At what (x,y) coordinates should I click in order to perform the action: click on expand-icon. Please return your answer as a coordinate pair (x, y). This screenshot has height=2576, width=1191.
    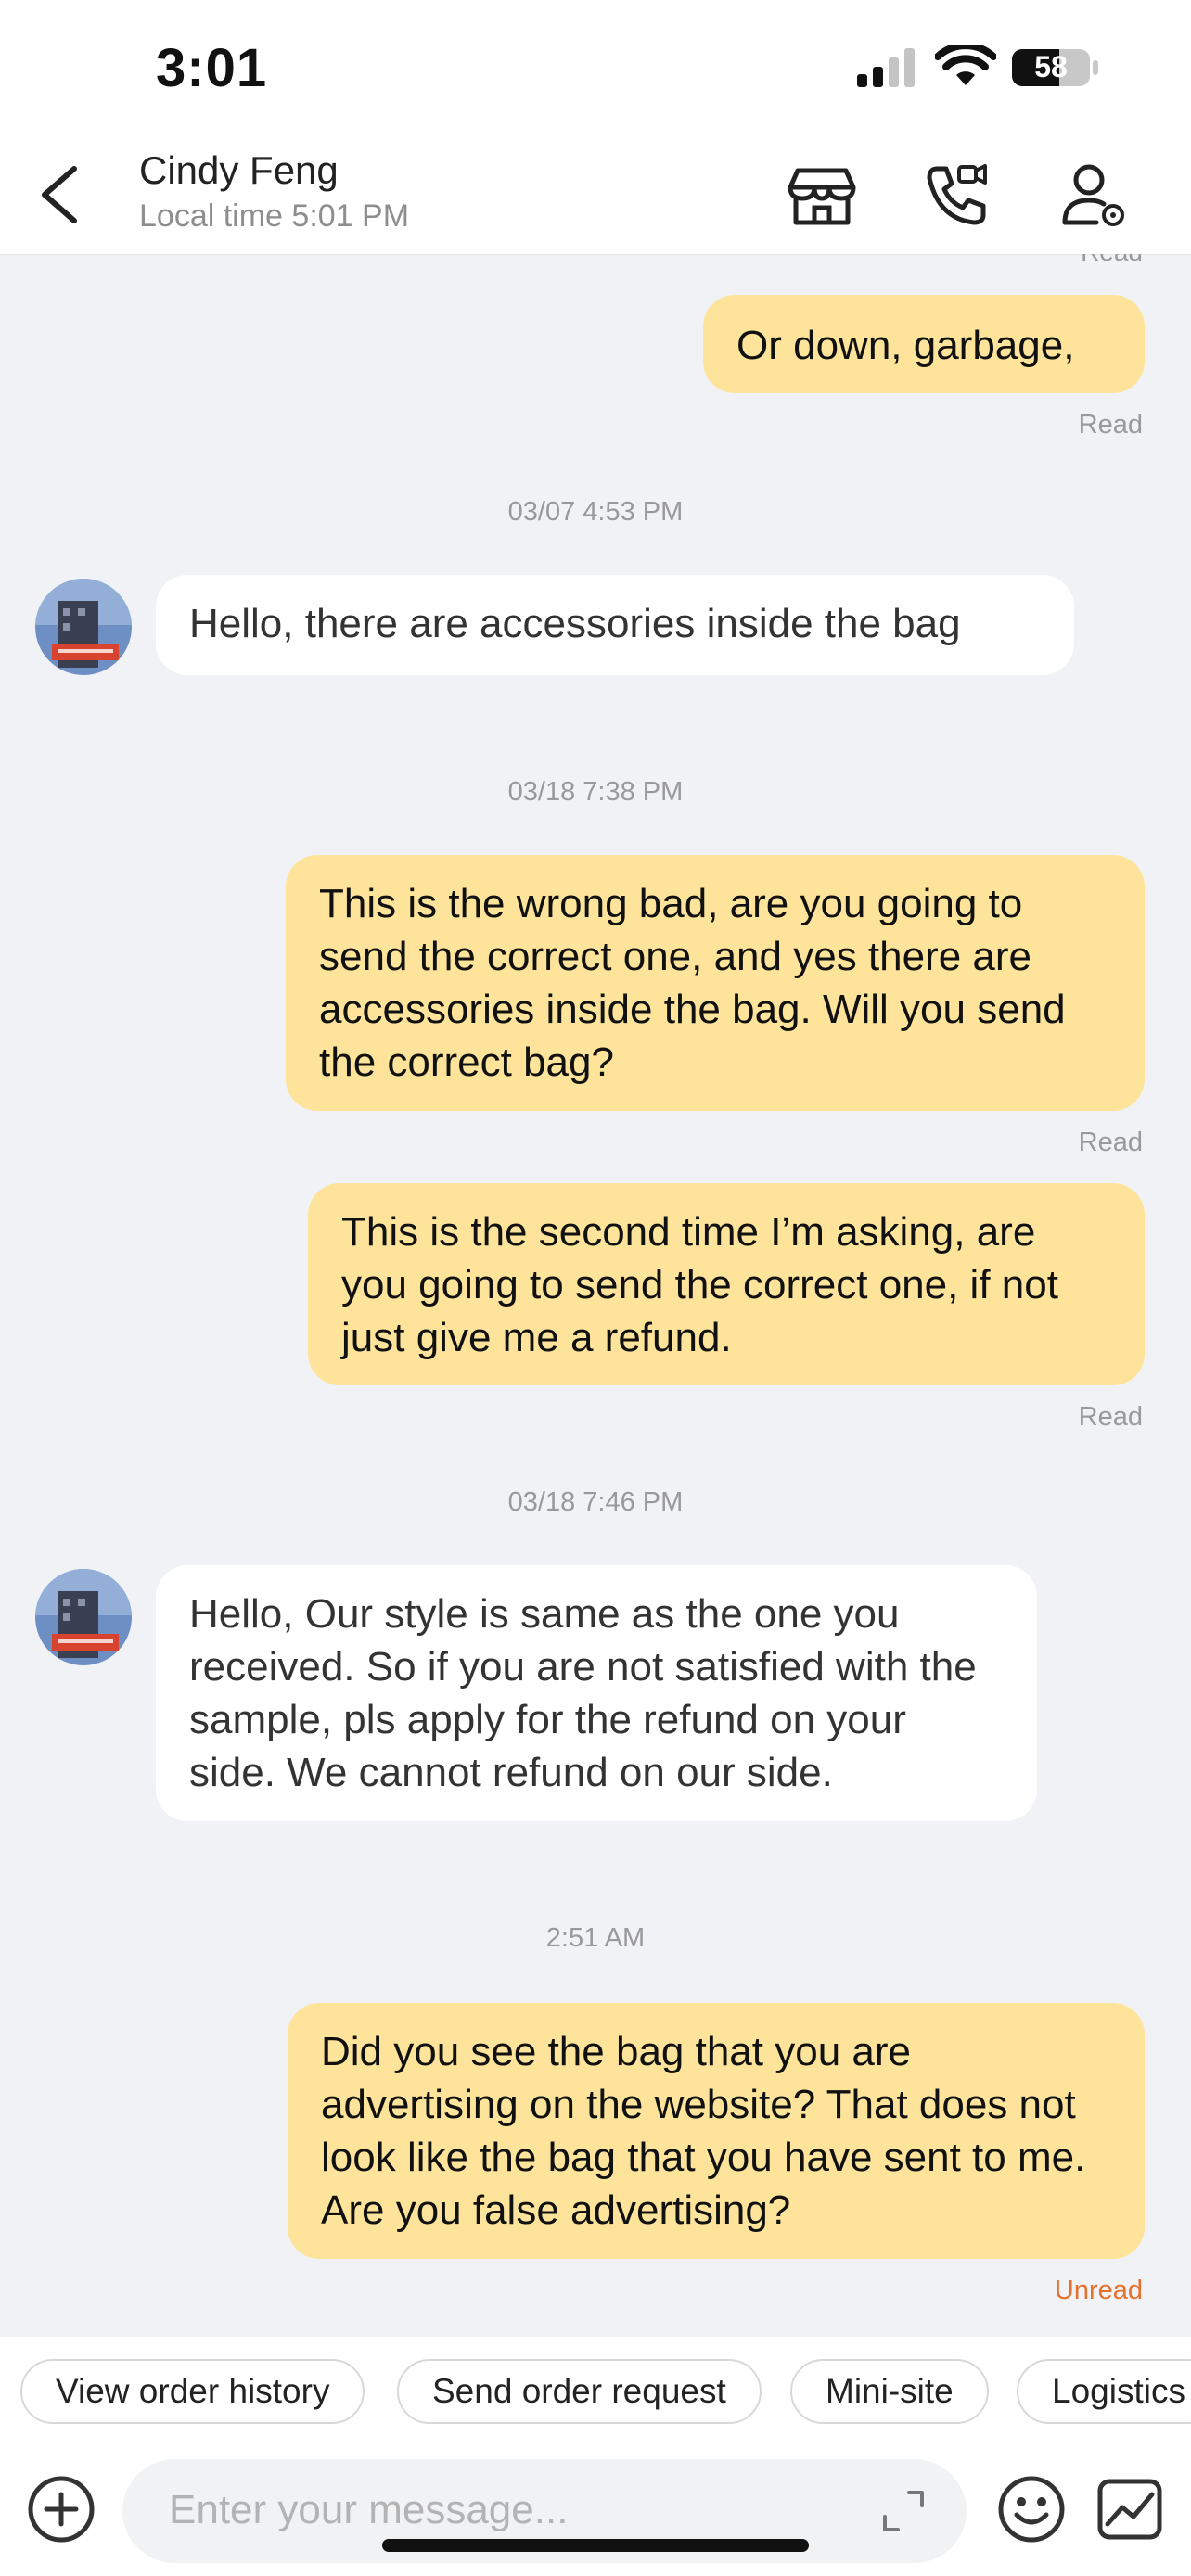
    Looking at the image, I should click on (903, 2511).